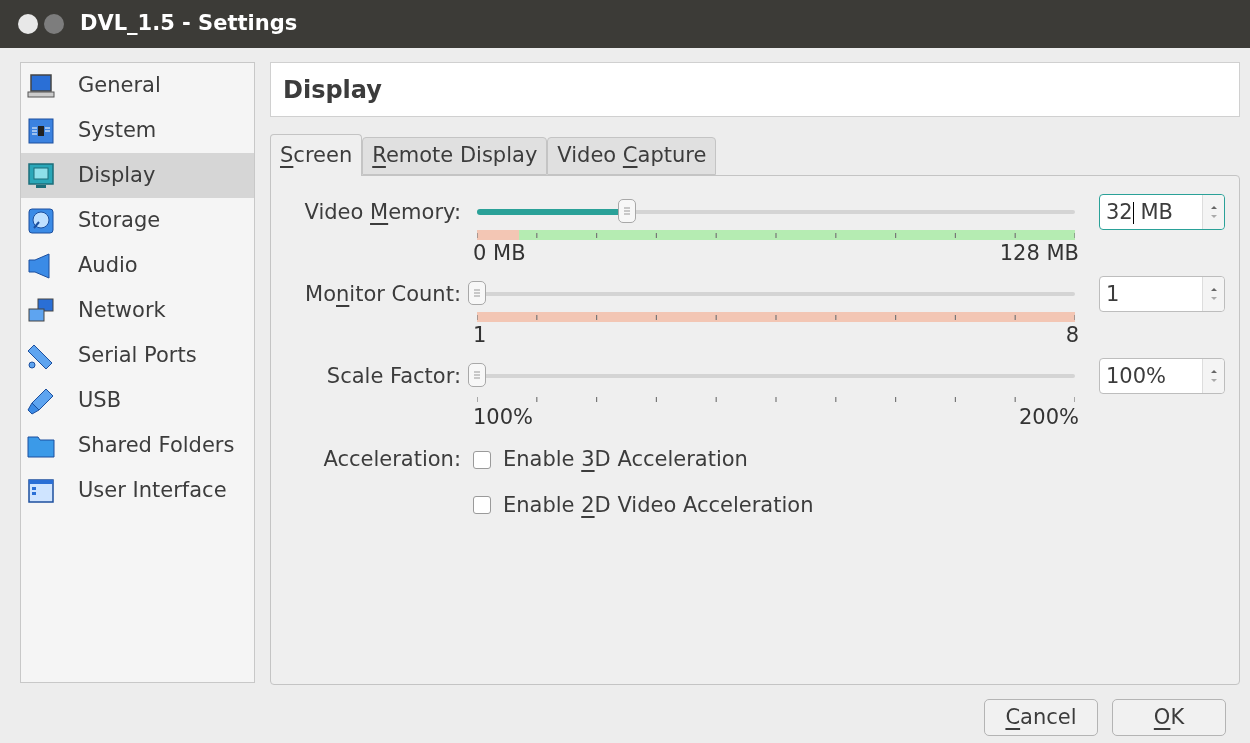 This screenshot has width=1250, height=743. What do you see at coordinates (632, 156) in the screenshot?
I see `tab: Video Capture` at bounding box center [632, 156].